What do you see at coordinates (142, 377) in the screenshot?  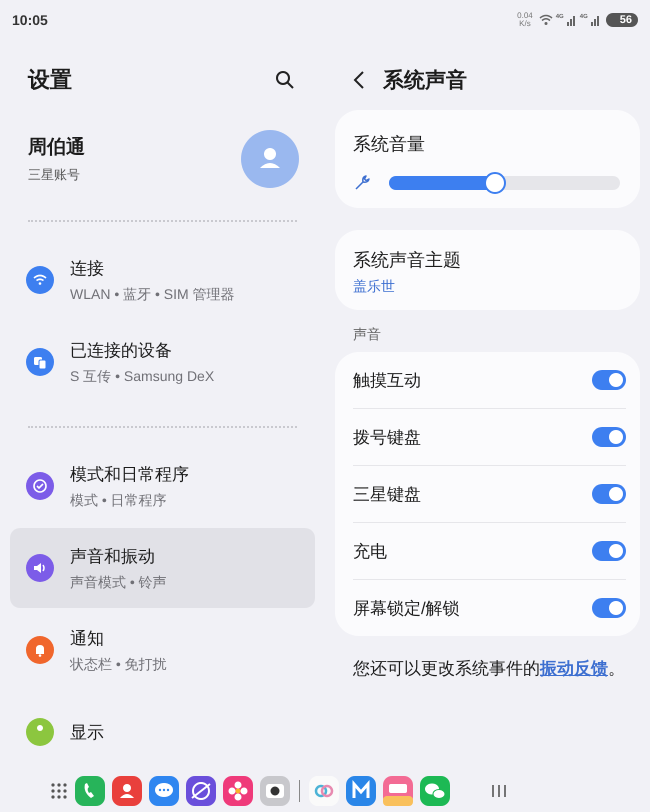 I see `menu-item-subtitle: S 互传 • Samsung DeX` at bounding box center [142, 377].